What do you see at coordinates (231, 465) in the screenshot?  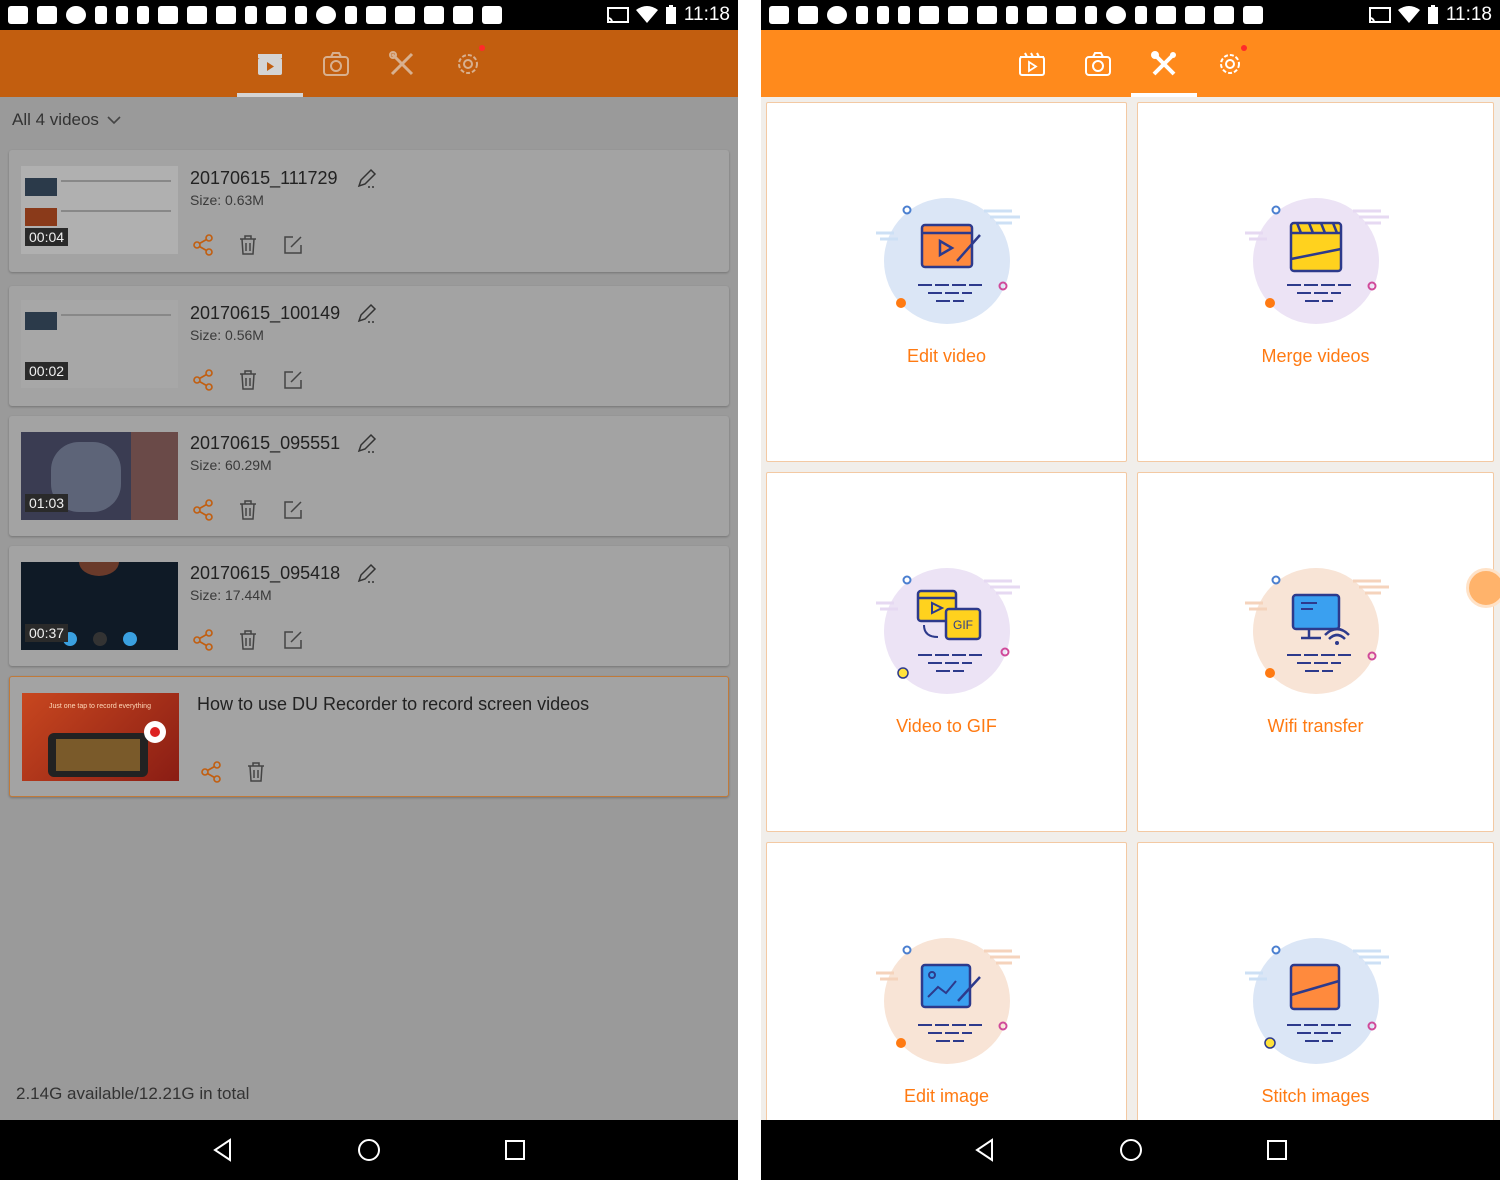 I see `video-size: Size: 60.29M` at bounding box center [231, 465].